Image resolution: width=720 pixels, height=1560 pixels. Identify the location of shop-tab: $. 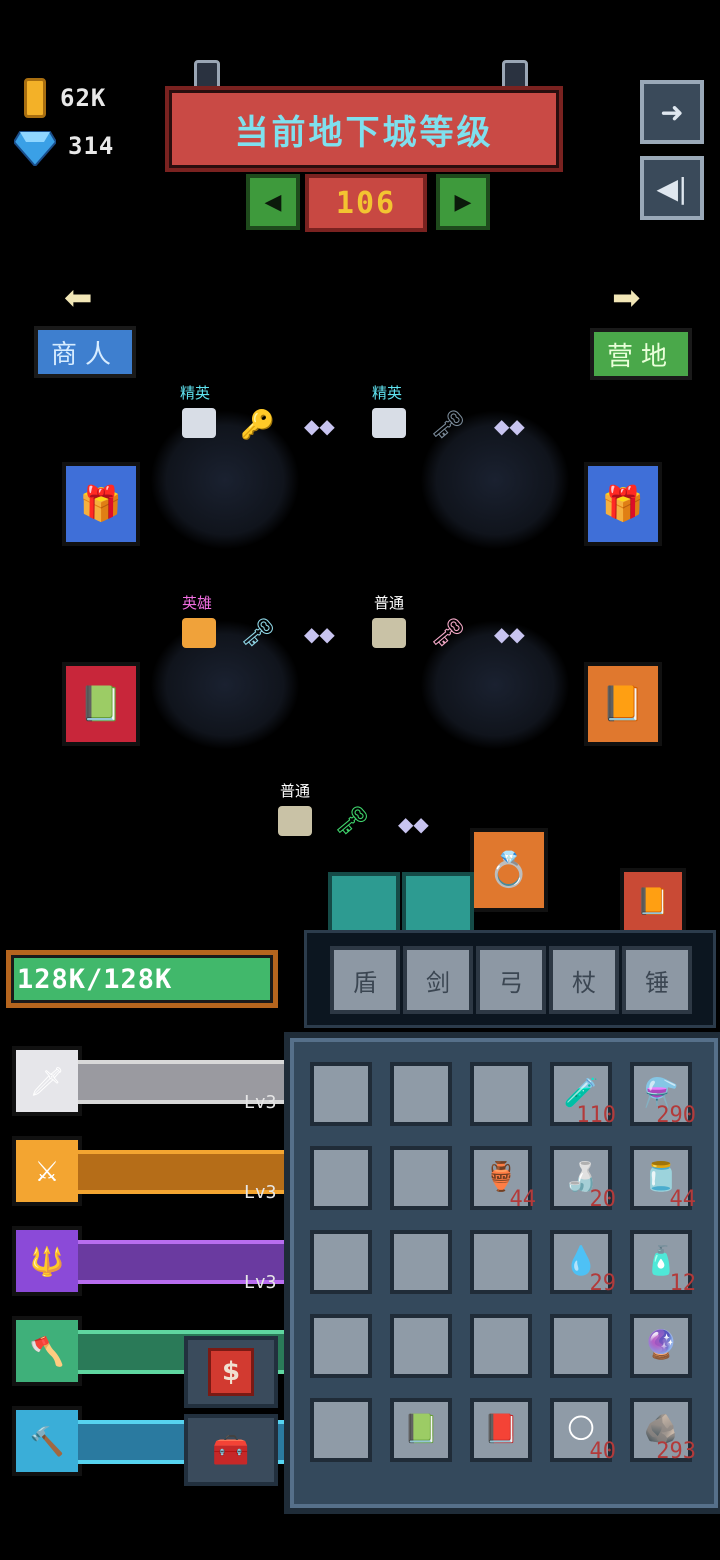
(231, 1372).